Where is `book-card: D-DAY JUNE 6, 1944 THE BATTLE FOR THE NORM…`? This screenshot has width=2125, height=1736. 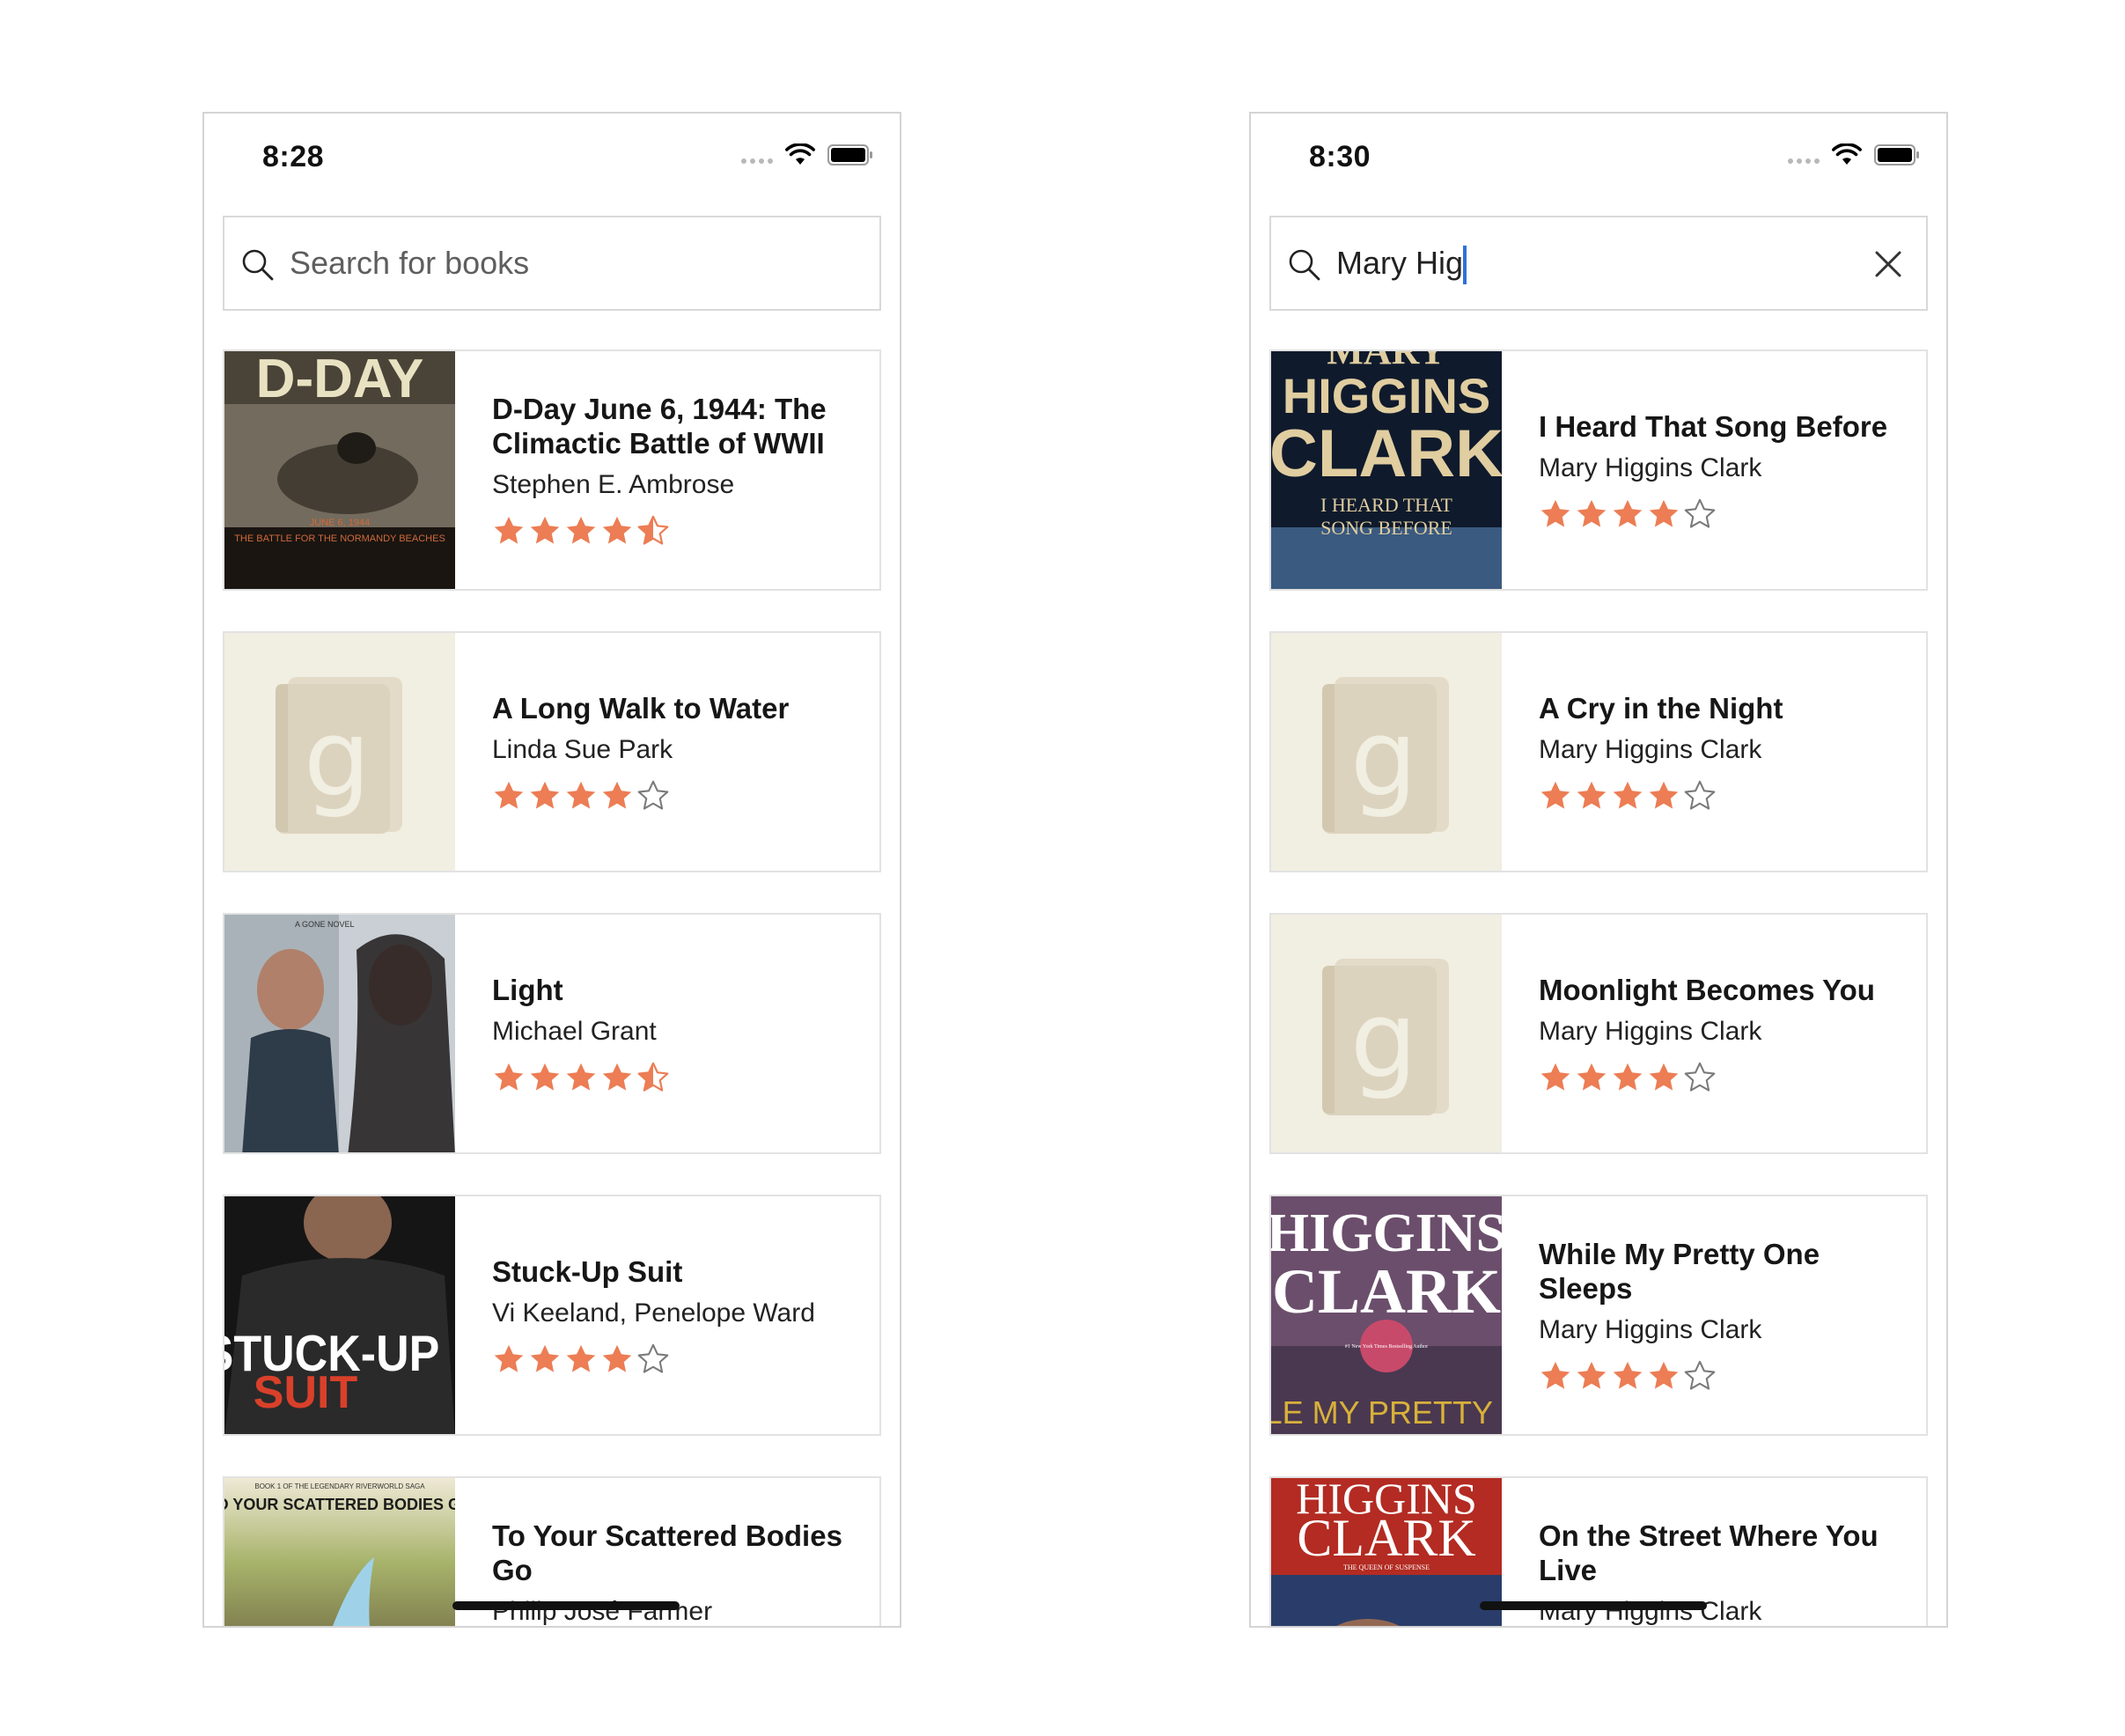 book-card: D-DAY JUNE 6, 1944 THE BATTLE FOR THE NORM… is located at coordinates (552, 470).